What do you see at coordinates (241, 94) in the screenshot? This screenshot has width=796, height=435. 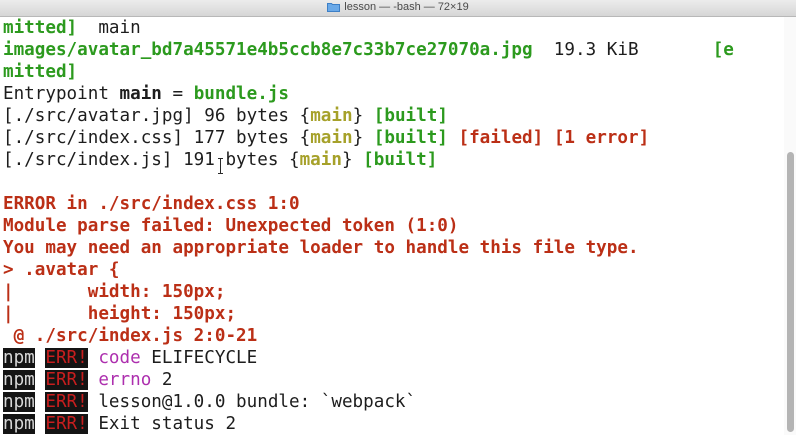 I see `bundle-file: bundle.js` at bounding box center [241, 94].